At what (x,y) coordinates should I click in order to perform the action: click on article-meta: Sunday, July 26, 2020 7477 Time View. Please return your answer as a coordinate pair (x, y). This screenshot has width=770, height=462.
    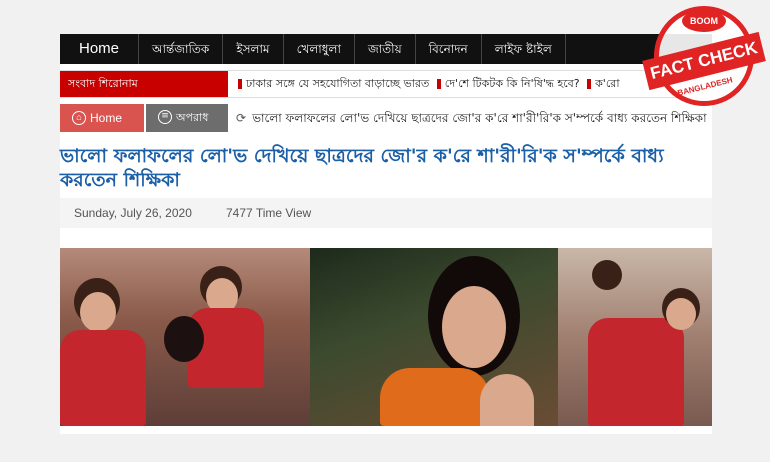
    Looking at the image, I should click on (386, 213).